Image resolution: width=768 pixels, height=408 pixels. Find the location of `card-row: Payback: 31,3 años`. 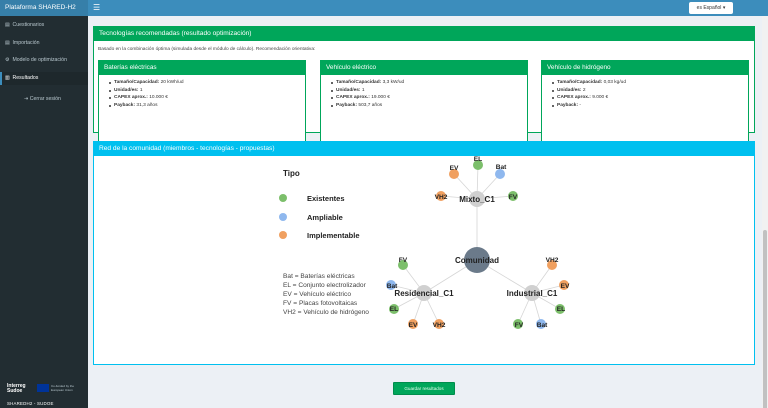

card-row: Payback: 31,3 años is located at coordinates (207, 106).